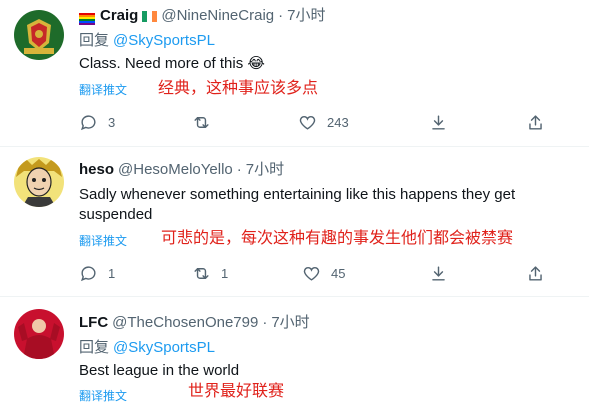 The height and width of the screenshot is (409, 589). I want to click on tweet-text: Class. Need more of this 😂, so click(172, 63).